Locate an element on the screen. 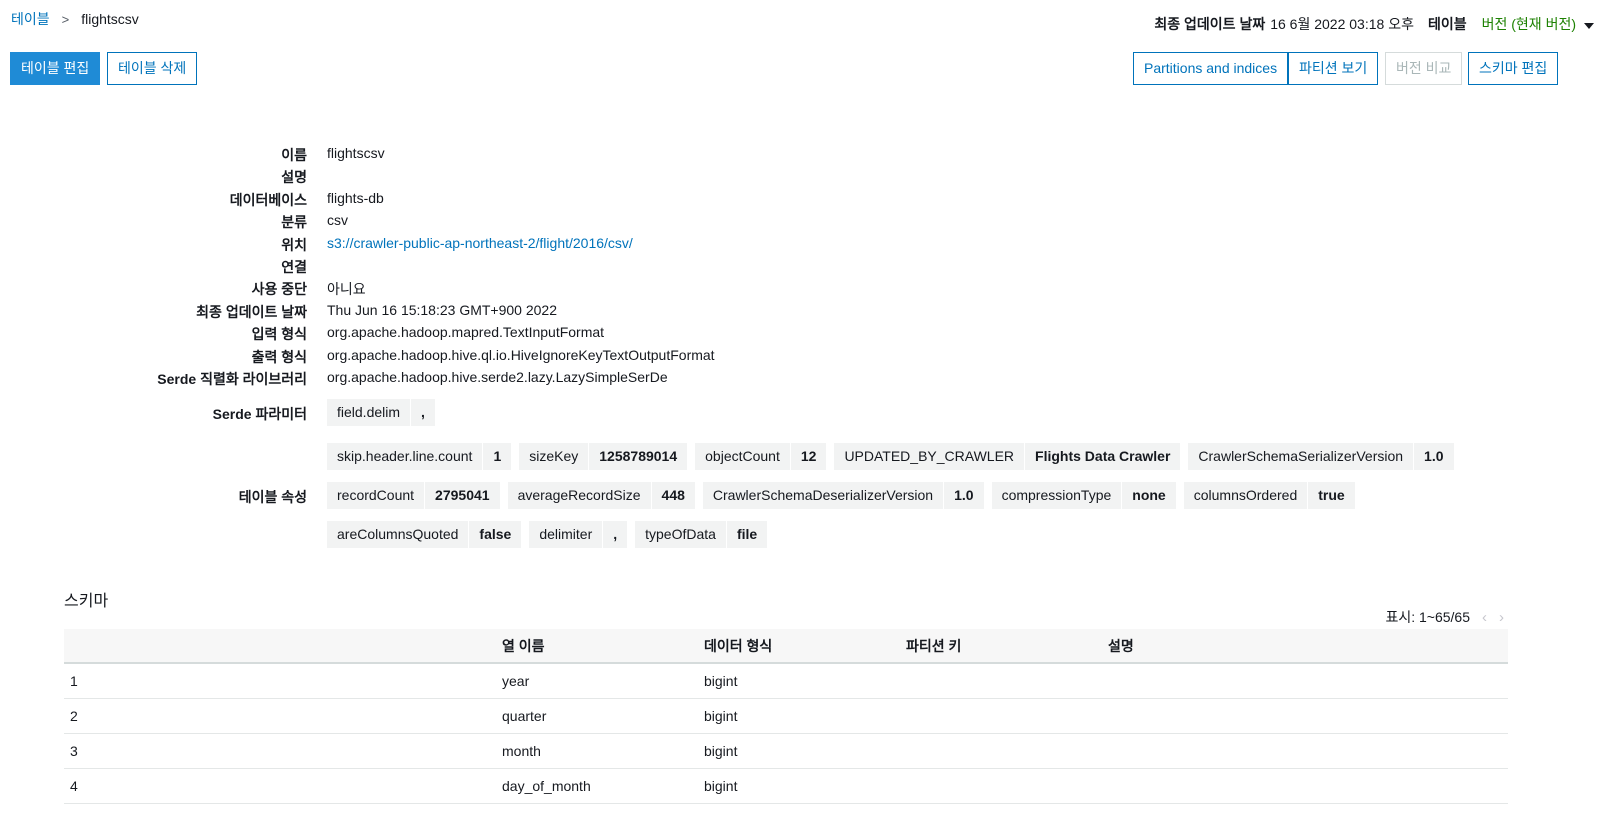 This screenshot has height=822, width=1610. edit-schema-button: 스키마 편집 is located at coordinates (1513, 68).